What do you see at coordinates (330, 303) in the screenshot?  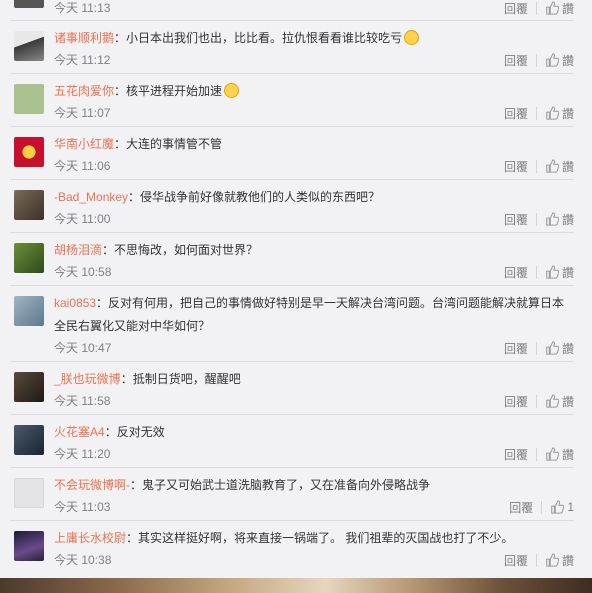 I see `comment-text: ：反对有何用，把自己的事情做好特别是早一天解决台湾问题。台湾问题能解决就算日本` at bounding box center [330, 303].